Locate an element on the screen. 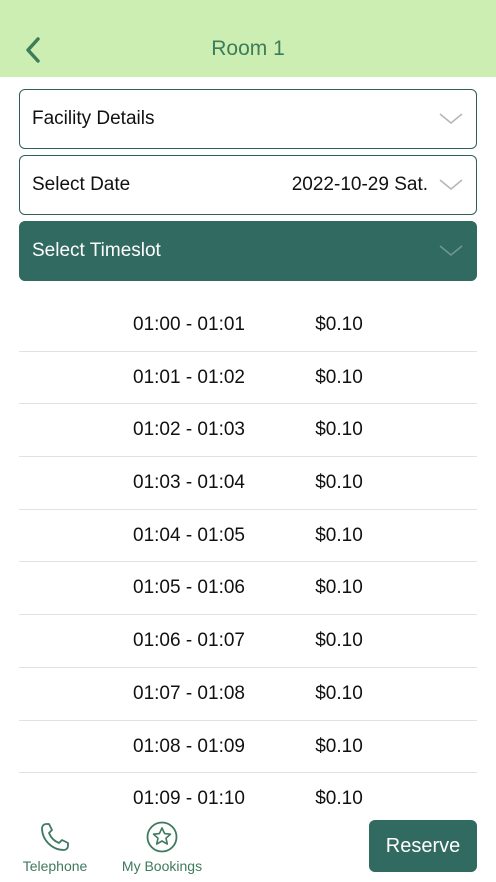  timeslot-row: 01:04 - 01:05 $0.10 is located at coordinates (248, 536).